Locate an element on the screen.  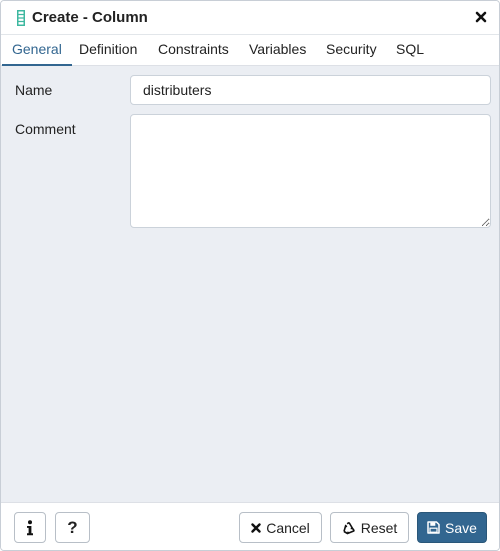
help-label: ? is located at coordinates (72, 527).